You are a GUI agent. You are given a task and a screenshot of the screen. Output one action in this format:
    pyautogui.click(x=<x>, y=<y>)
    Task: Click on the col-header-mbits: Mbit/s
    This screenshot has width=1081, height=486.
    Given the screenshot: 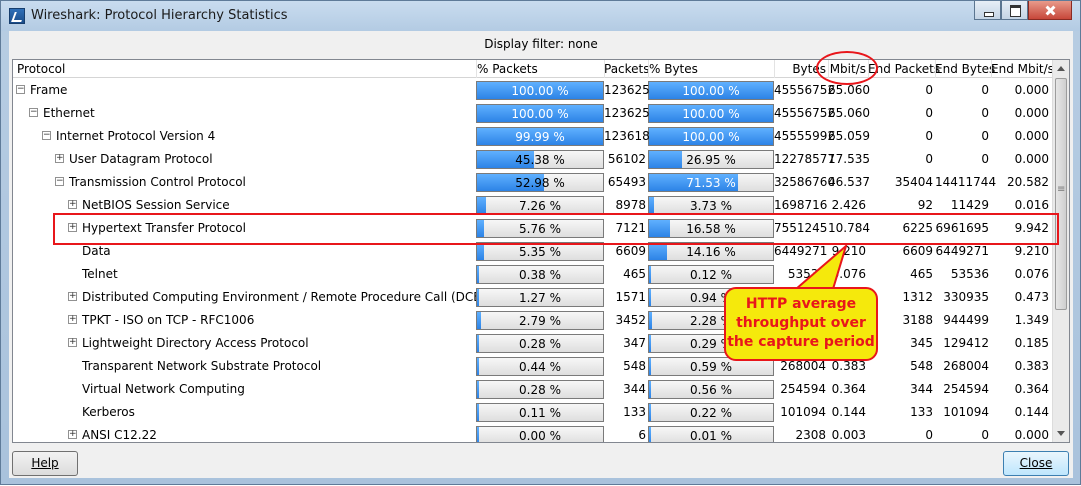 What is the action you would take?
    pyautogui.click(x=847, y=69)
    